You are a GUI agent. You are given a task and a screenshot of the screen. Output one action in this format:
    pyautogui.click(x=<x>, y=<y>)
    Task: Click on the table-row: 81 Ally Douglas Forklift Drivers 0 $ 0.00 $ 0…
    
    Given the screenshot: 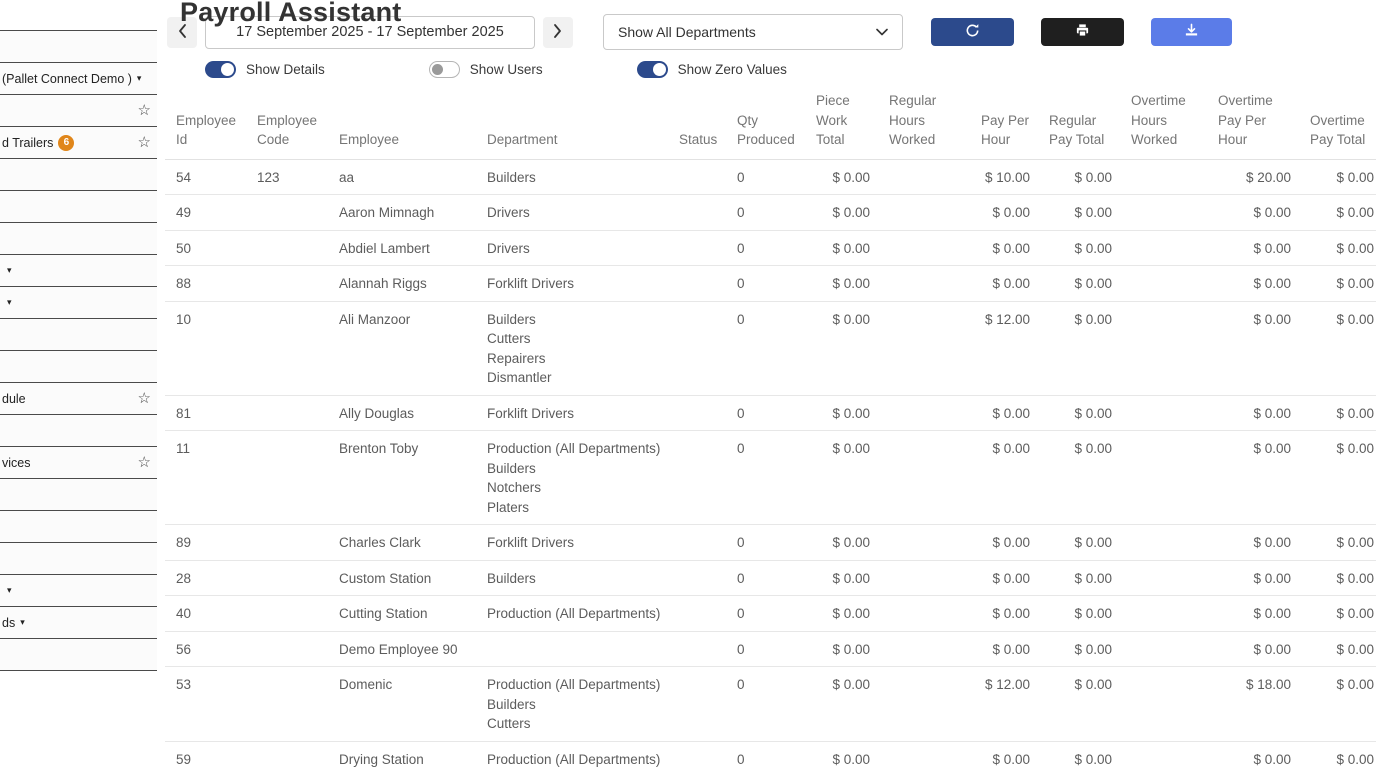 What is the action you would take?
    pyautogui.click(x=770, y=413)
    